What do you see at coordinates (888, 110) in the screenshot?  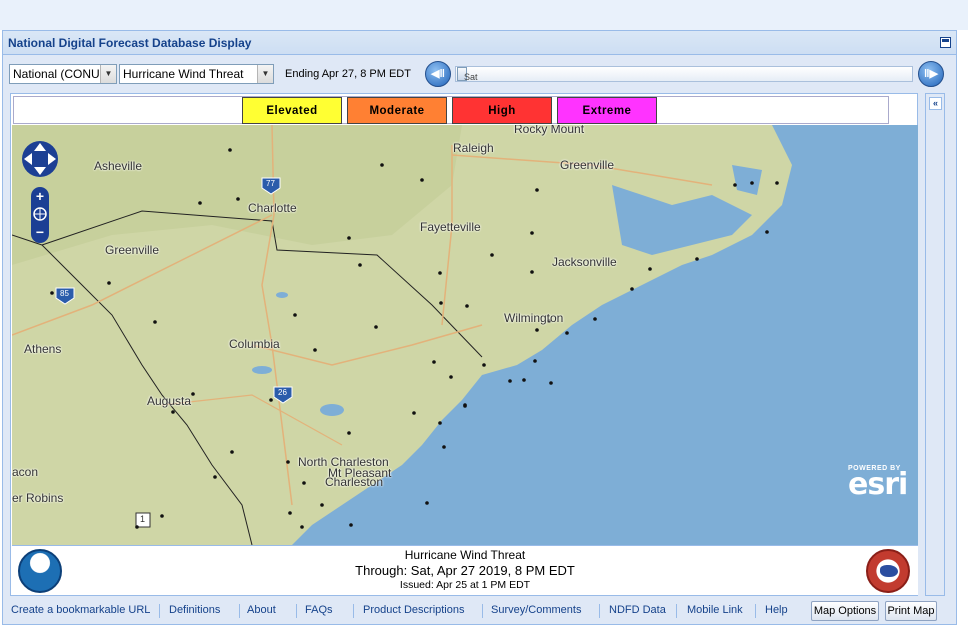 I see `legend-divider` at bounding box center [888, 110].